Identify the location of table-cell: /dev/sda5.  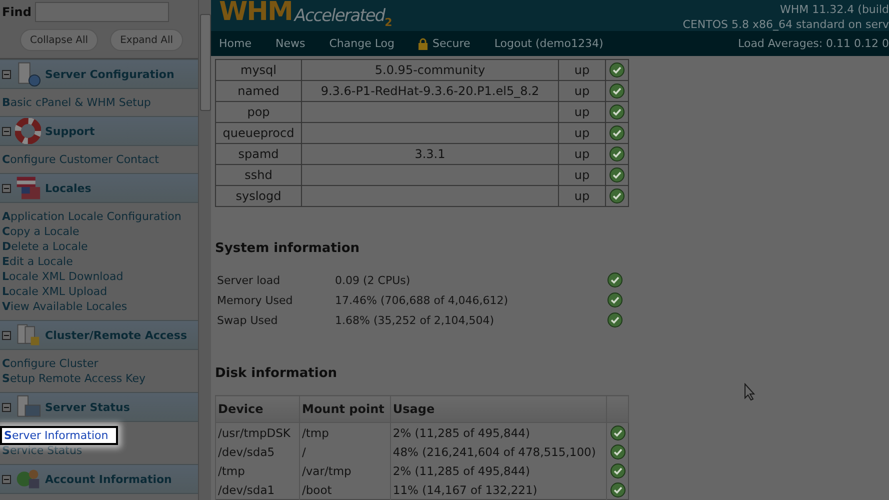
(258, 451).